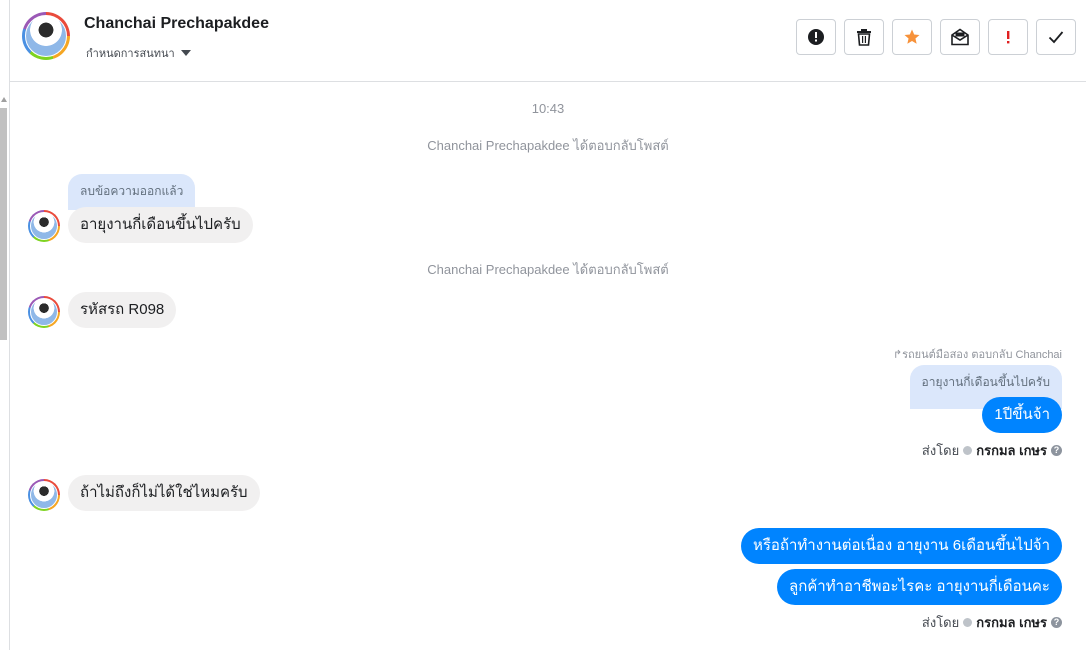 The height and width of the screenshot is (650, 1086). What do you see at coordinates (46, 36) in the screenshot?
I see `contact-avatar` at bounding box center [46, 36].